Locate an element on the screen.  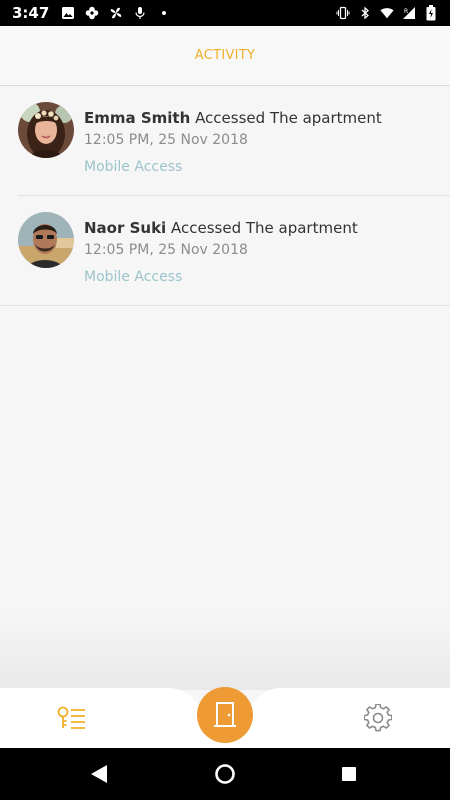
status-left-icons is located at coordinates (116, 13).